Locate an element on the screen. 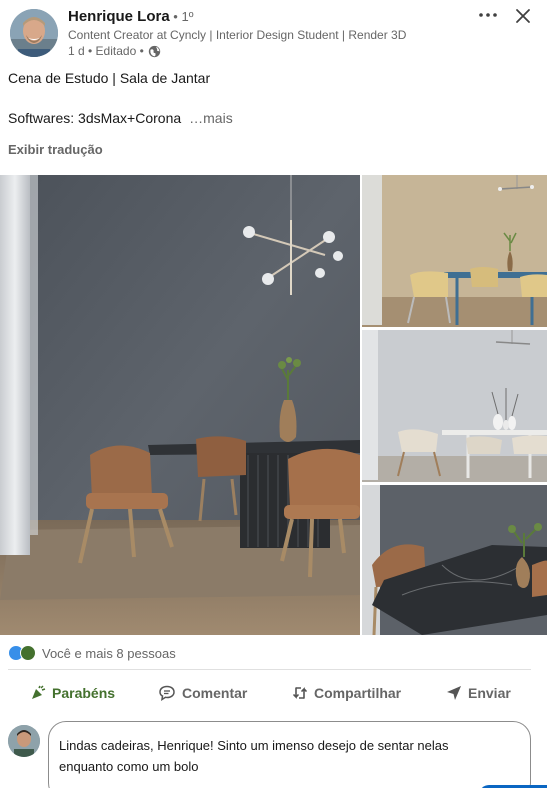 The width and height of the screenshot is (547, 788). post-text-line2: Softwares: 3dsMax+Corona is located at coordinates (95, 118).